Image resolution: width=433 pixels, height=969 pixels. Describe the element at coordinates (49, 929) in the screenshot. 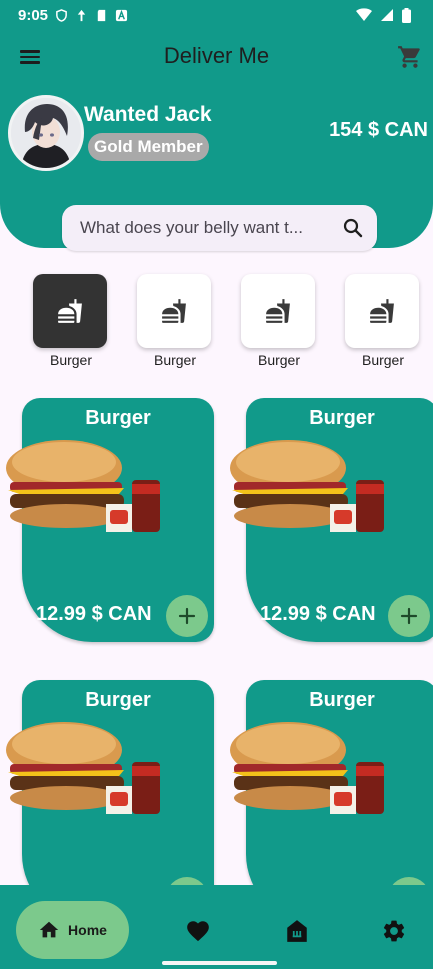

I see `home-icon` at that location.